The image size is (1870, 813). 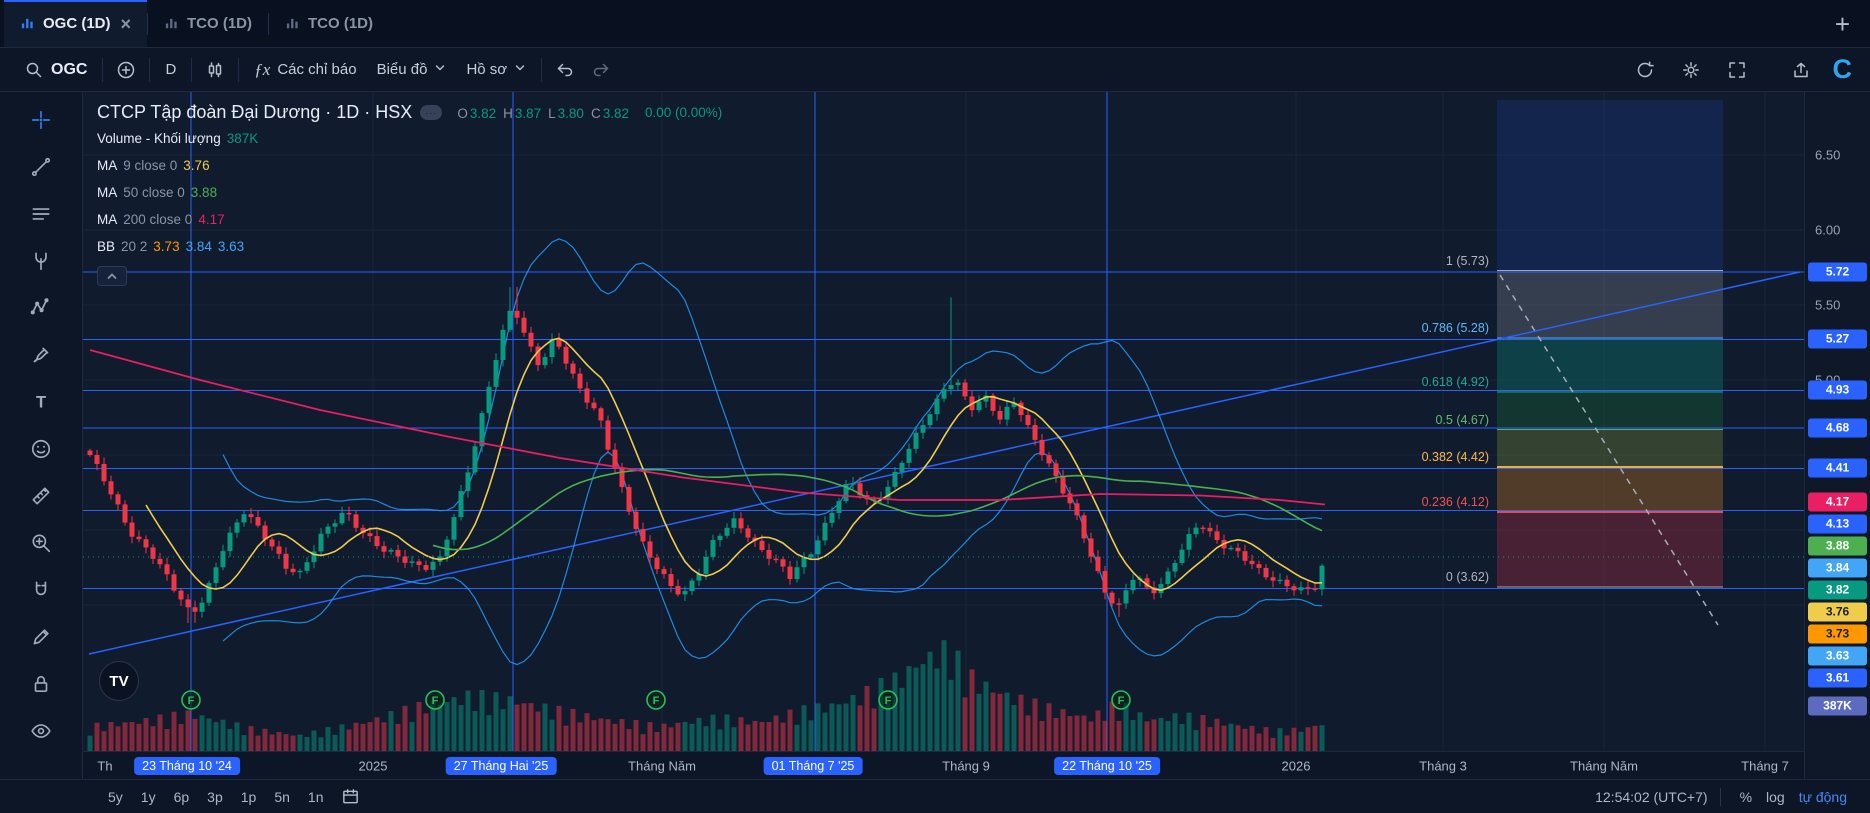 What do you see at coordinates (409, 165) in the screenshot?
I see `indicator-row-ma-9: MA 9 close 0 3.76` at bounding box center [409, 165].